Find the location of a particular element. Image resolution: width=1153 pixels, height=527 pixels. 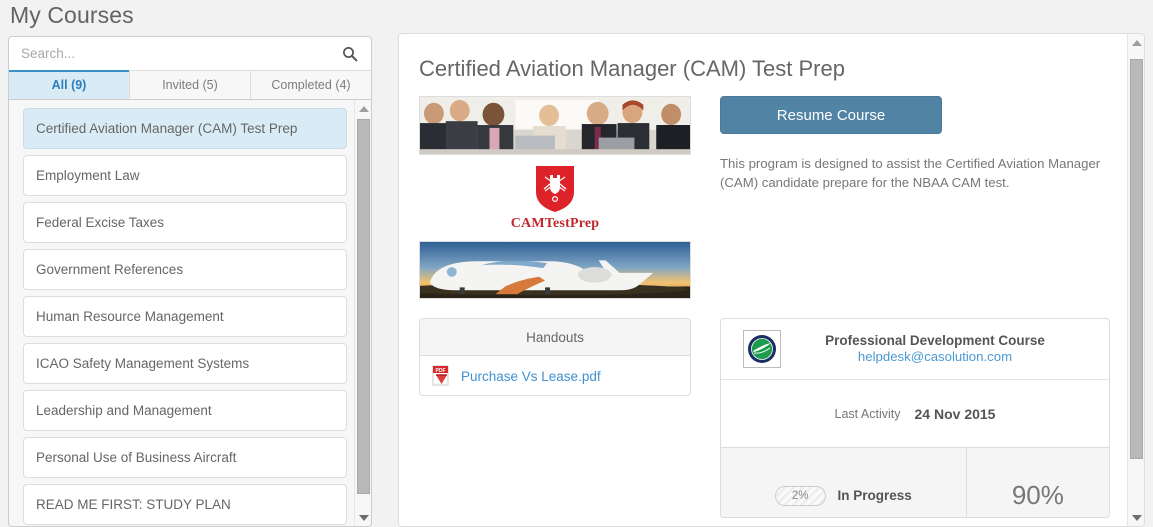

progress-row: 2% In Progress 90% is located at coordinates (915, 482).